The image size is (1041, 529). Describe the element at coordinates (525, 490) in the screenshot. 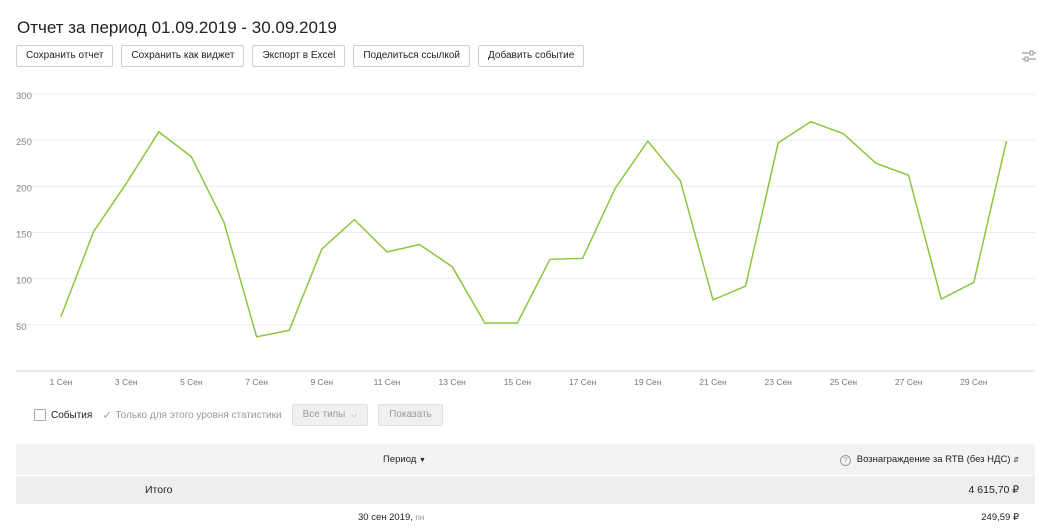

I see `total-row: Итого 4 615,70 ₽` at that location.